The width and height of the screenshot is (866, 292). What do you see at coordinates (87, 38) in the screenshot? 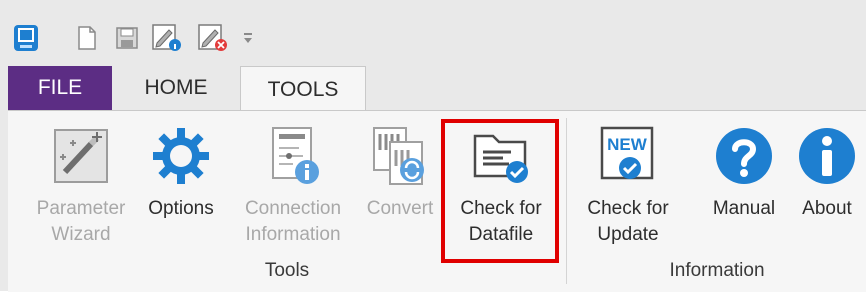
I see `new-file-icon` at bounding box center [87, 38].